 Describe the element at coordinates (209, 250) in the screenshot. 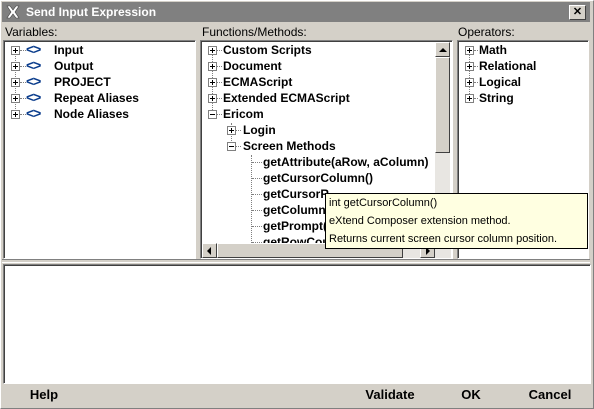

I see `scroll-left-button` at that location.